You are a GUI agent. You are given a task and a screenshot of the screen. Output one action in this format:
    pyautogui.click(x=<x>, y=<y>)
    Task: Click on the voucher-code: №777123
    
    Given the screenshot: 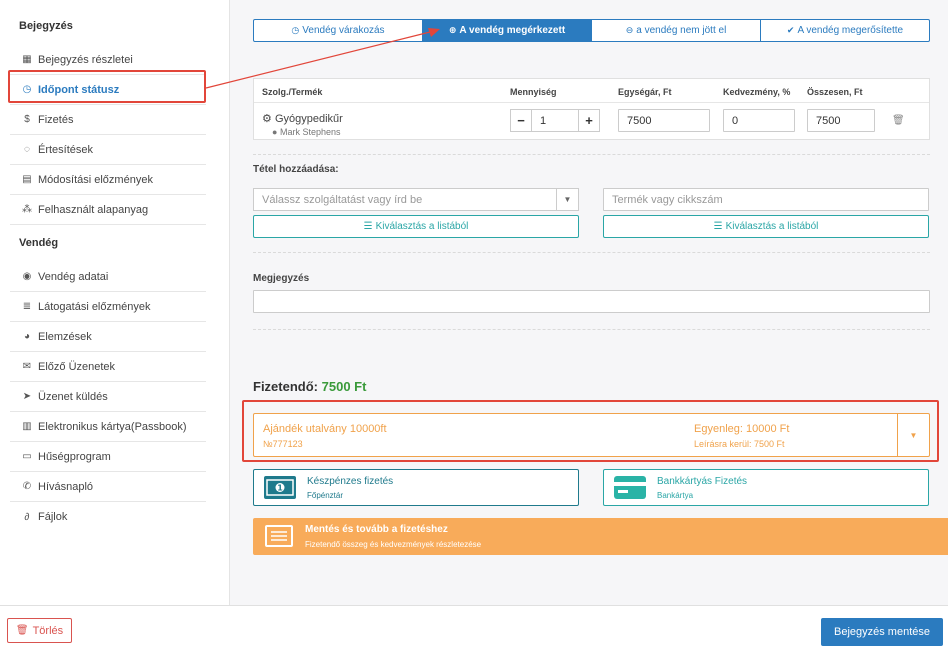 What is the action you would take?
    pyautogui.click(x=283, y=444)
    